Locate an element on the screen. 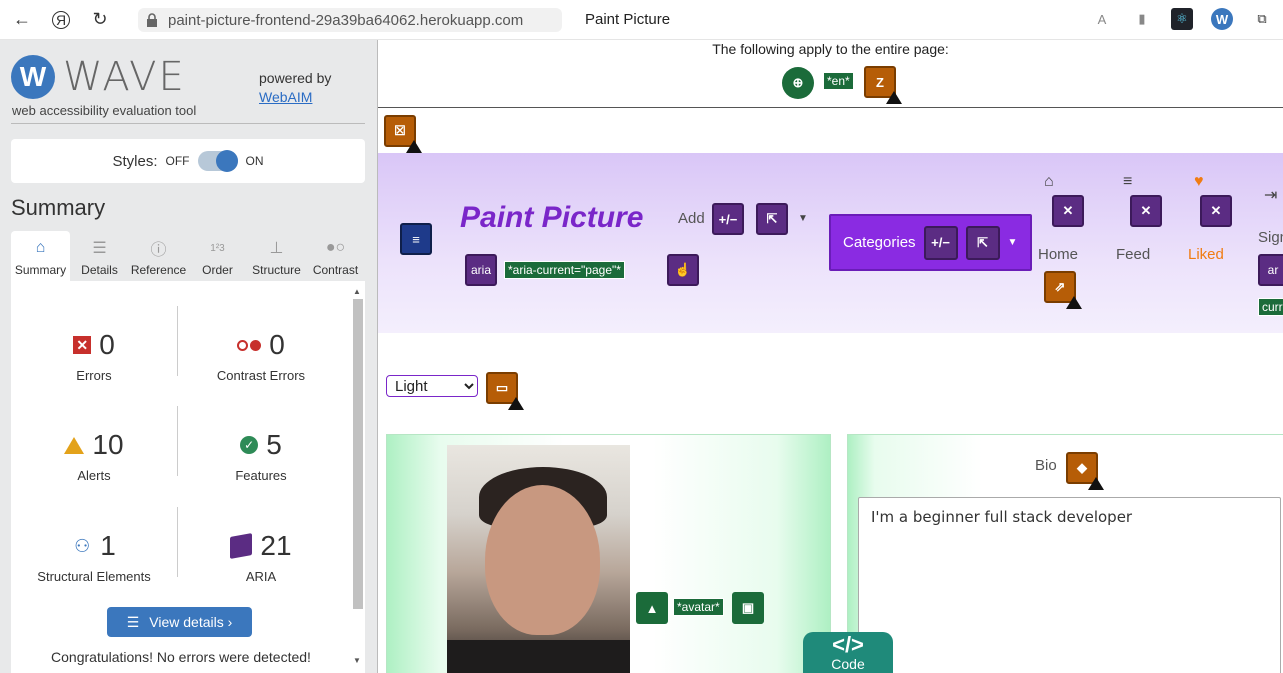 This screenshot has width=1283, height=673. structural-label: Structural Elements is located at coordinates (94, 576).